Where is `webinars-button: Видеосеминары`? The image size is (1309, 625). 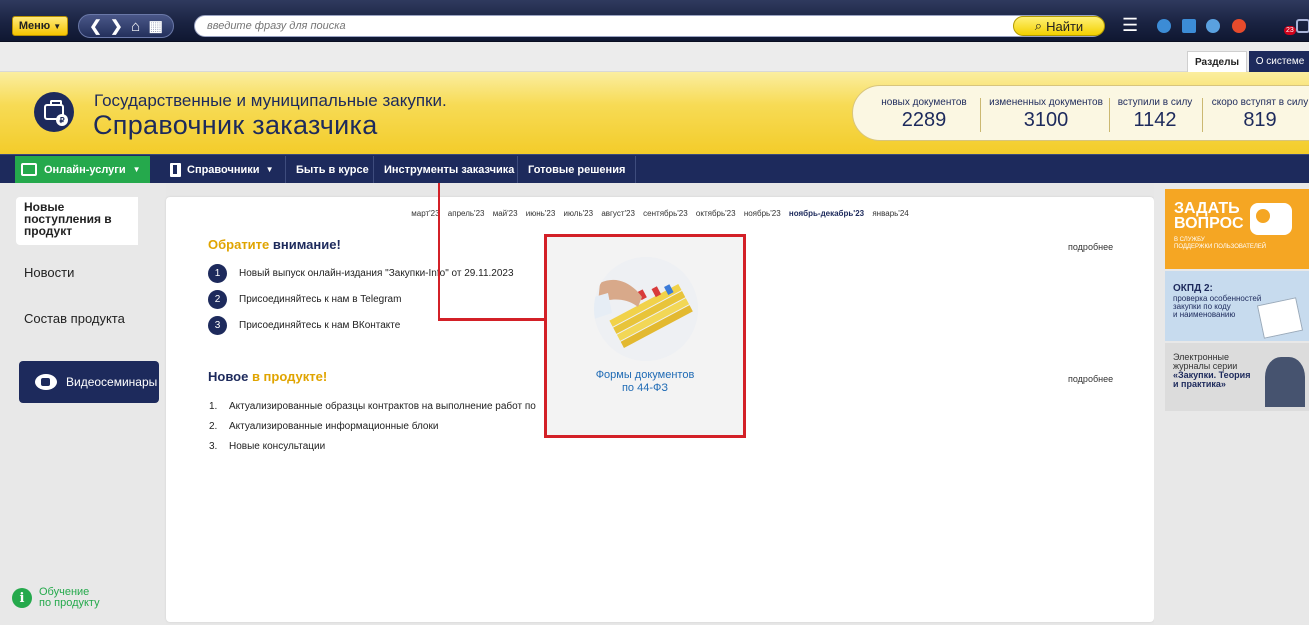
webinars-button: Видеосеминары is located at coordinates (89, 382).